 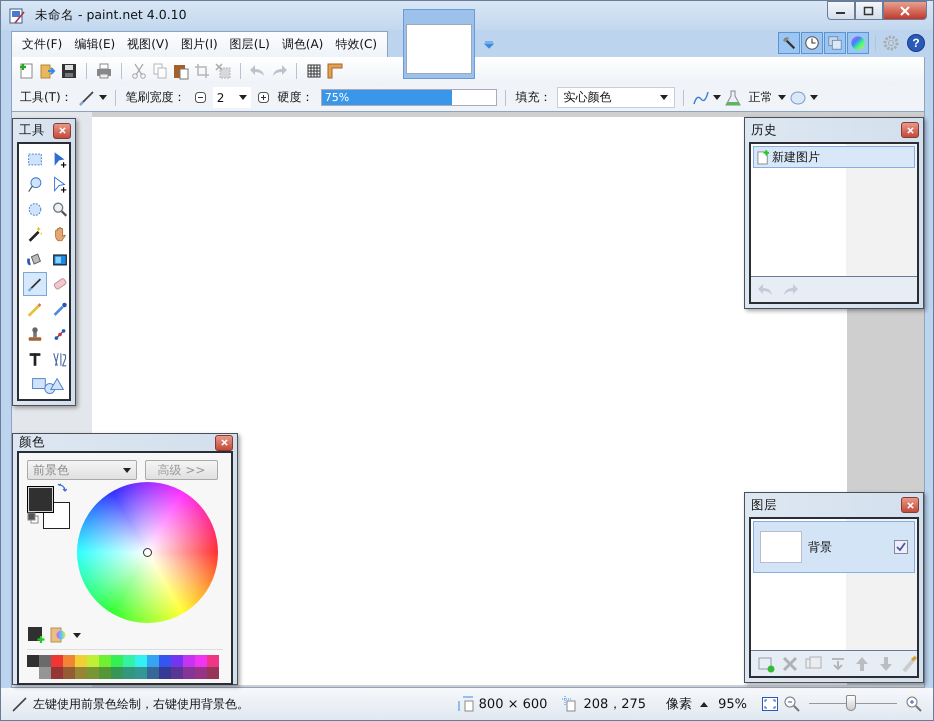 What do you see at coordinates (202, 71) in the screenshot?
I see `crop-icon` at bounding box center [202, 71].